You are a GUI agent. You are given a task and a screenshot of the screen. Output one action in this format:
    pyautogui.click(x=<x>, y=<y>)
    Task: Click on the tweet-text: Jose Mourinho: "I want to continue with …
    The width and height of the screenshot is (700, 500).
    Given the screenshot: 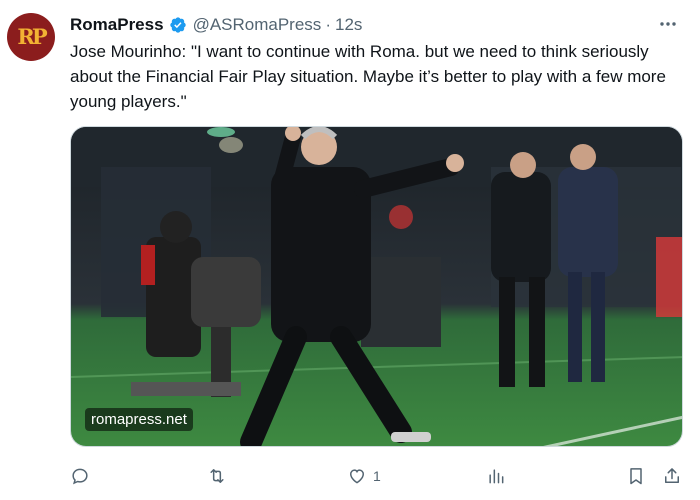 What is the action you would take?
    pyautogui.click(x=368, y=76)
    